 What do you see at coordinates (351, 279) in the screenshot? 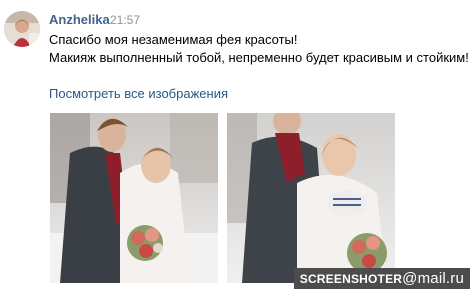
I see `watermark-prefix: SCREENSHOTER` at bounding box center [351, 279].